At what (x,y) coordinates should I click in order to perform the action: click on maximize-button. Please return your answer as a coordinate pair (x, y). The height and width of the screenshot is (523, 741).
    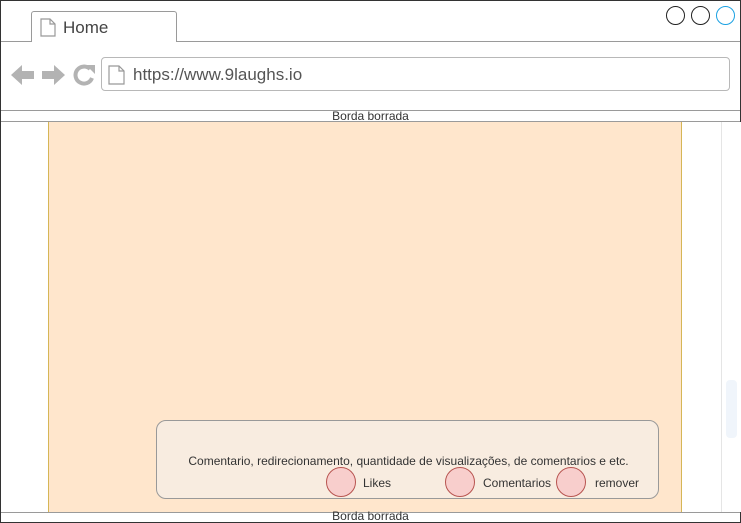
    Looking at the image, I should click on (700, 15).